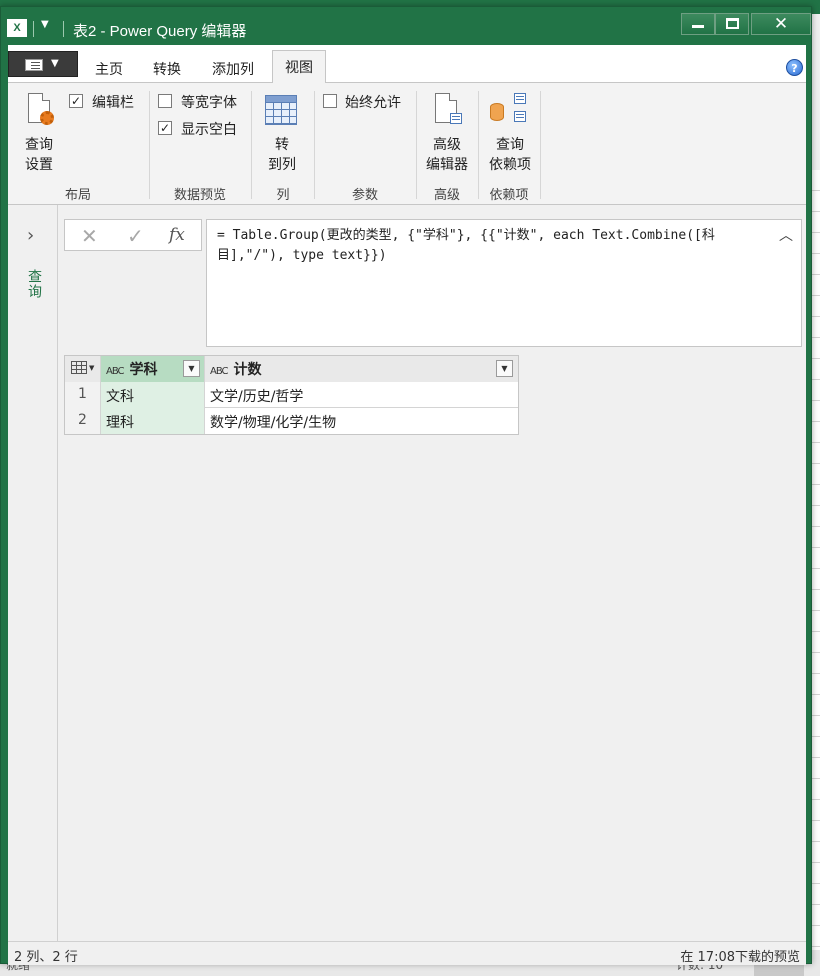 This screenshot has width=820, height=976. I want to click on status-row-column-count: 2 列、2 行, so click(46, 957).